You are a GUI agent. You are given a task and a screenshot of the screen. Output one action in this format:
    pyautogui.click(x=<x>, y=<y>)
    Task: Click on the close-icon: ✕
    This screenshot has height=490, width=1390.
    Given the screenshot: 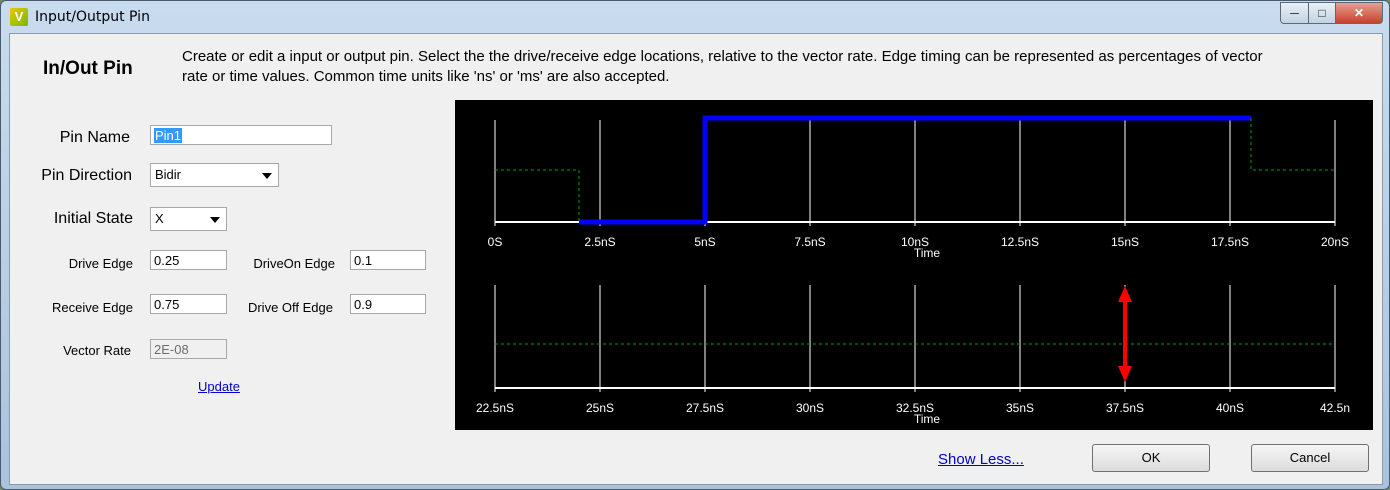 What is the action you would take?
    pyautogui.click(x=1359, y=13)
    